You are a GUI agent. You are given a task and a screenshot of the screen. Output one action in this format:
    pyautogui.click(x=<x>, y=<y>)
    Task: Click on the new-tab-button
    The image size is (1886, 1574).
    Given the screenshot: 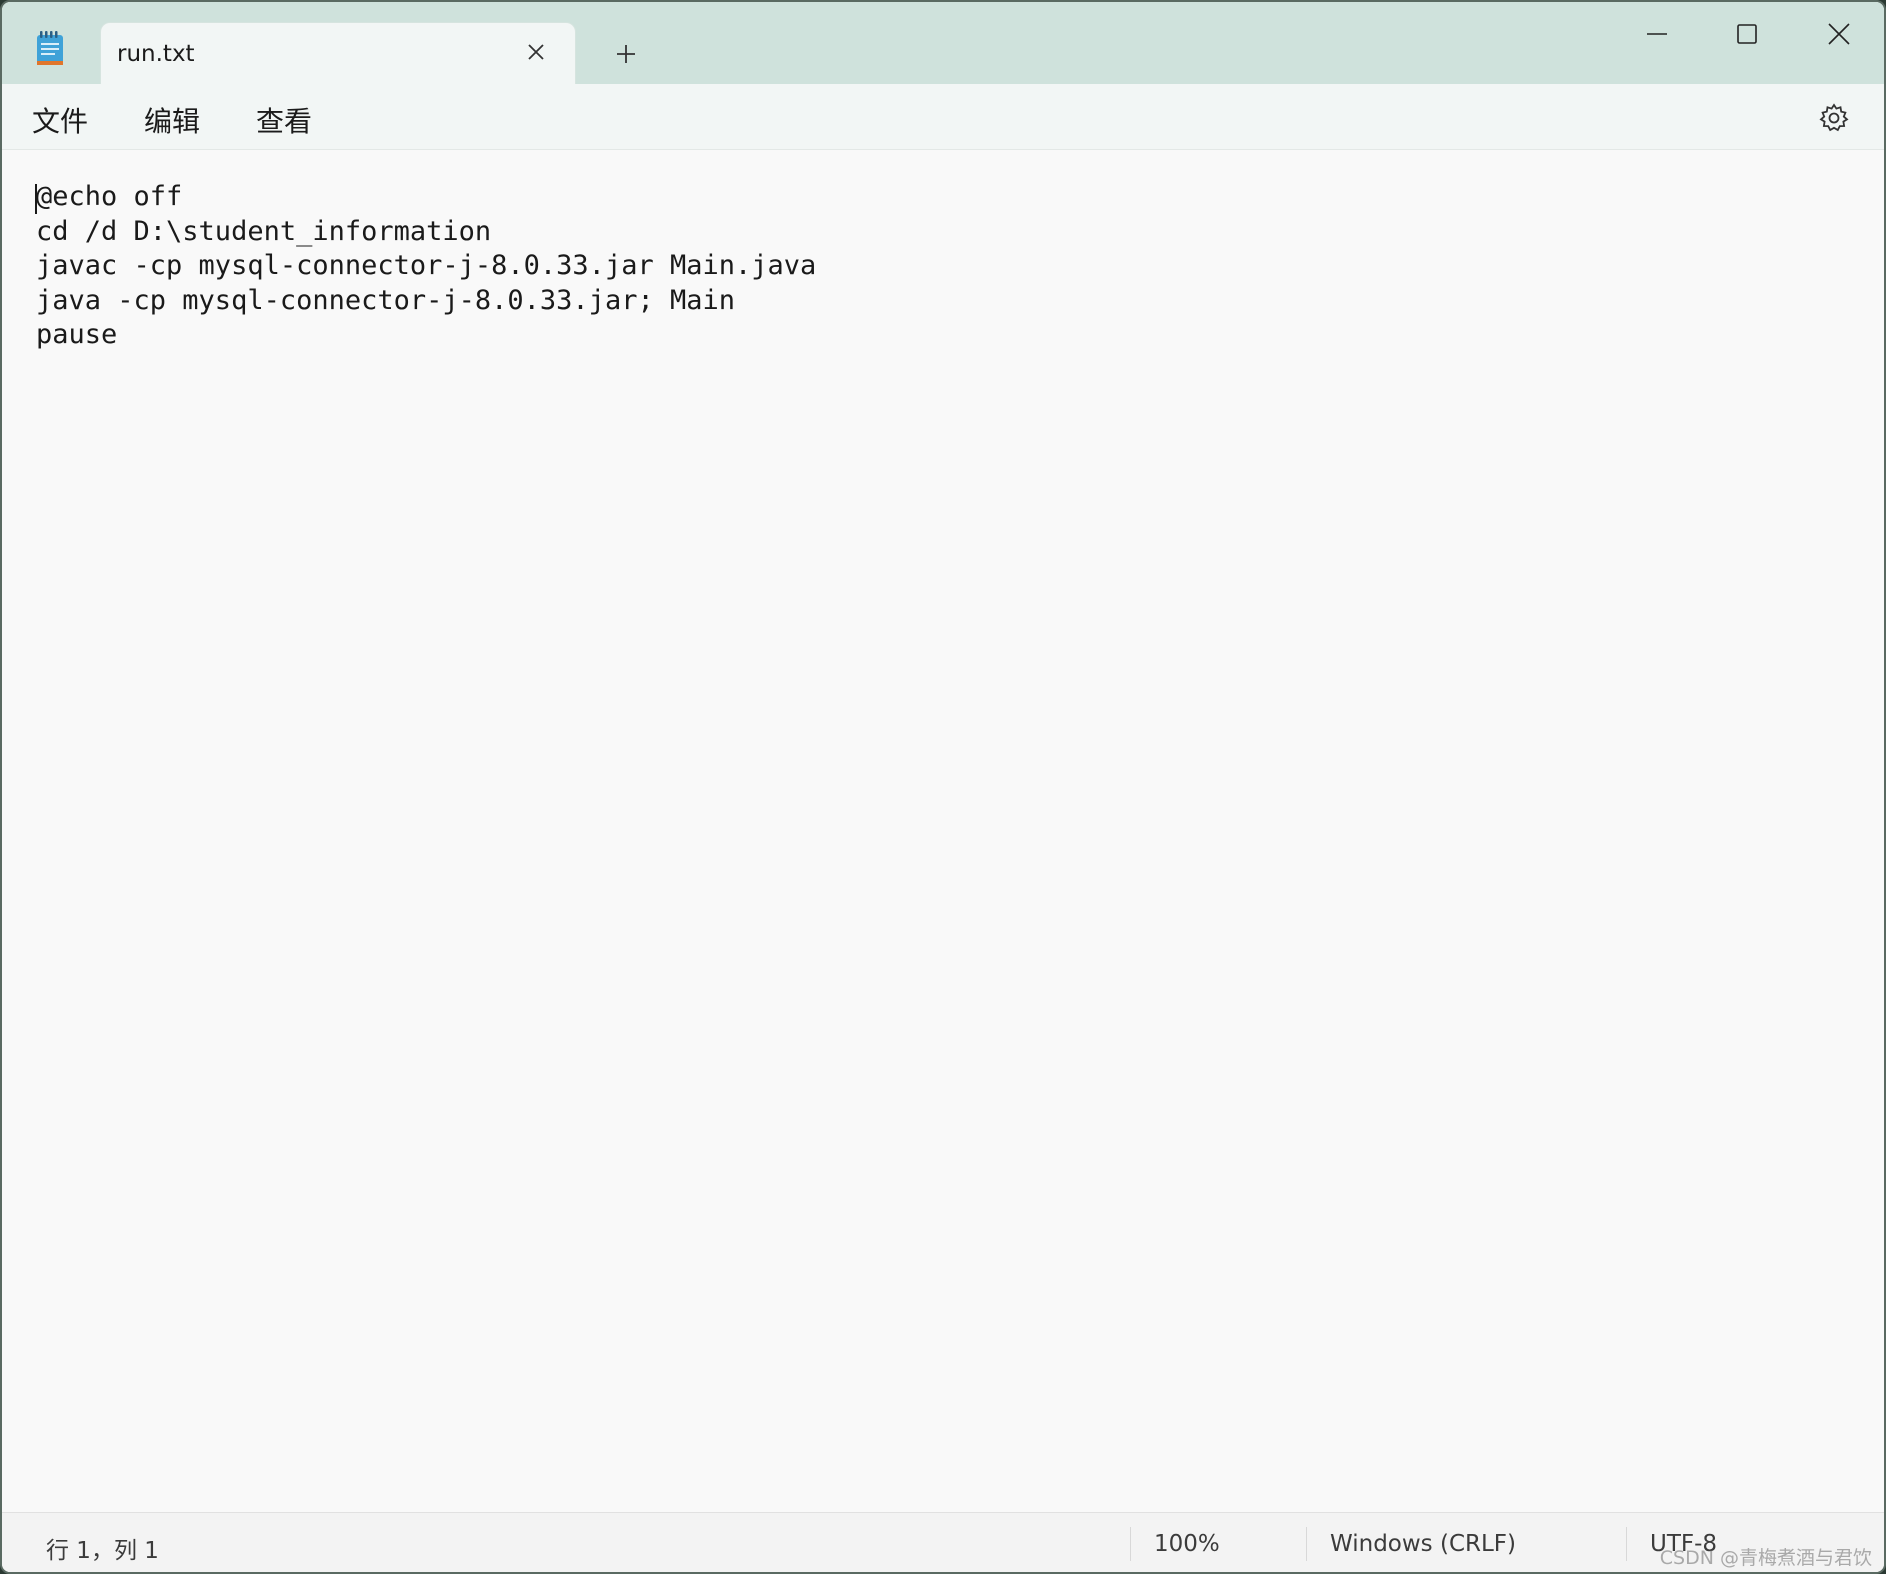 What is the action you would take?
    pyautogui.click(x=626, y=54)
    